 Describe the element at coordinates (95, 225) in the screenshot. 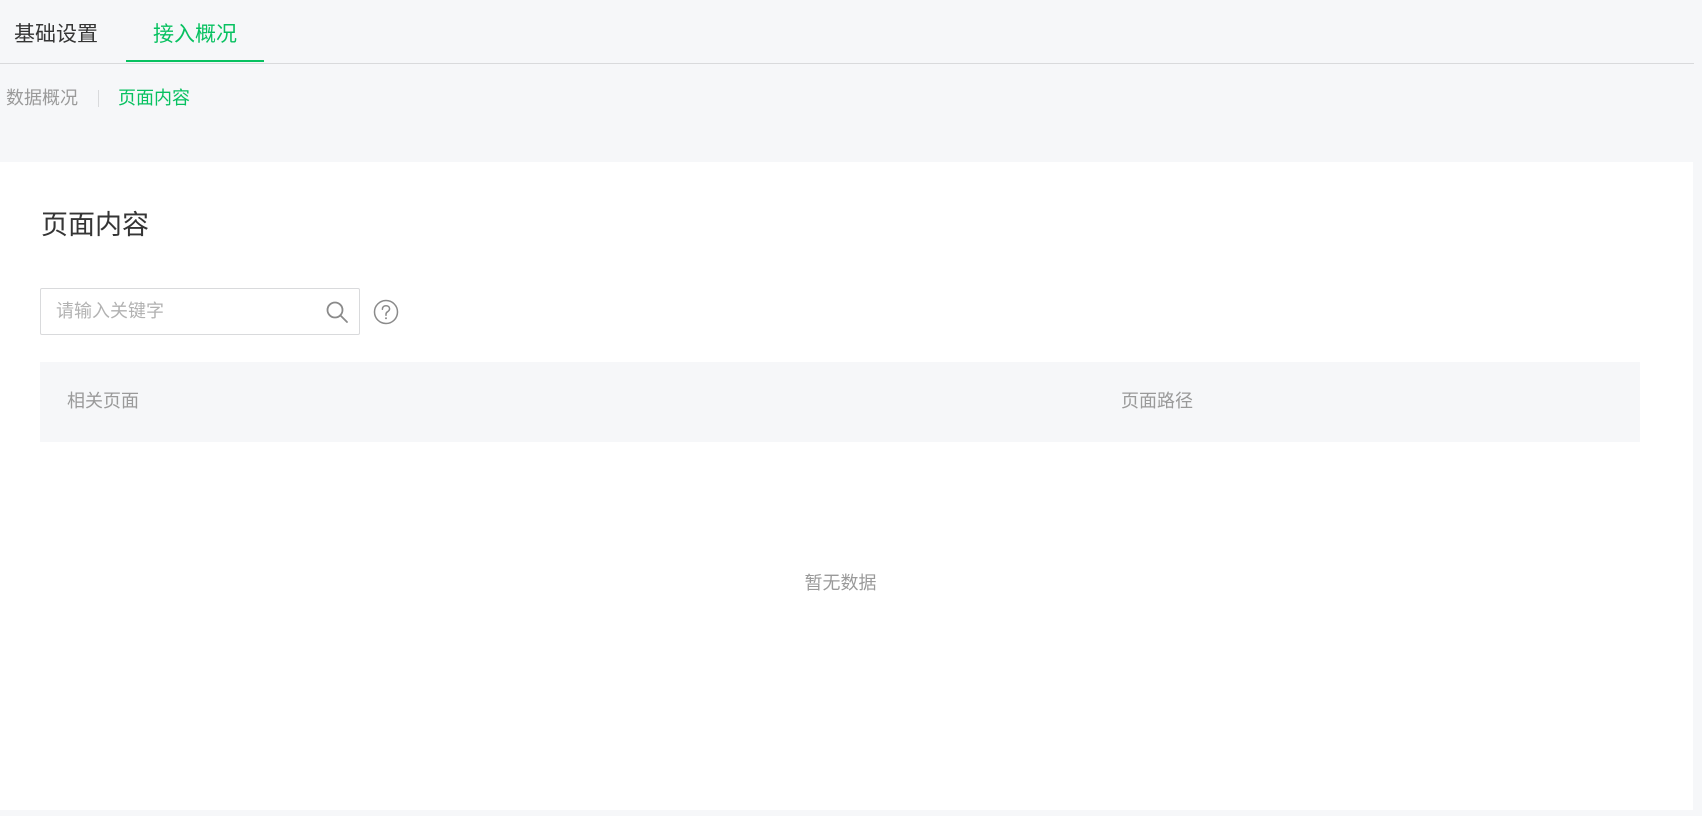

I see `page-title: 页面内容` at that location.